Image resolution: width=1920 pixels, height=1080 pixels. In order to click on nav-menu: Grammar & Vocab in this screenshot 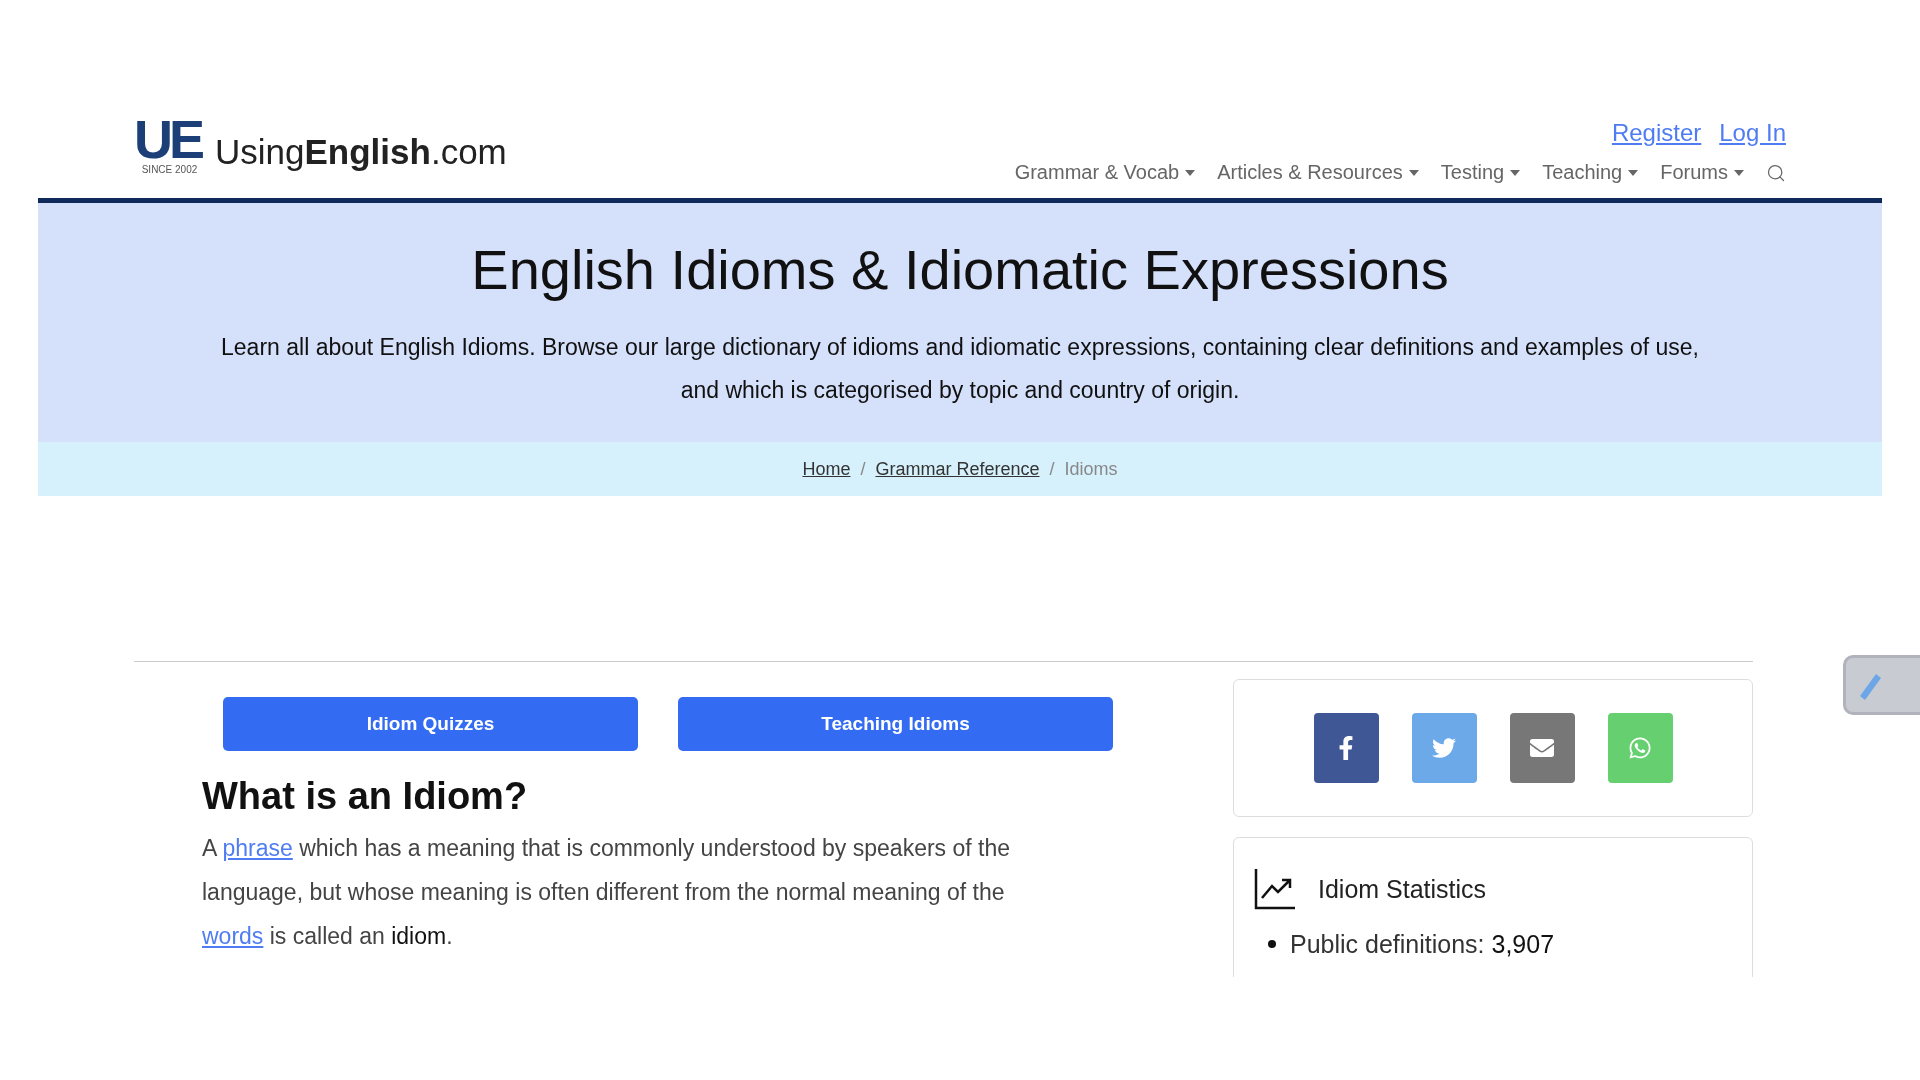, I will do `click(1105, 172)`.